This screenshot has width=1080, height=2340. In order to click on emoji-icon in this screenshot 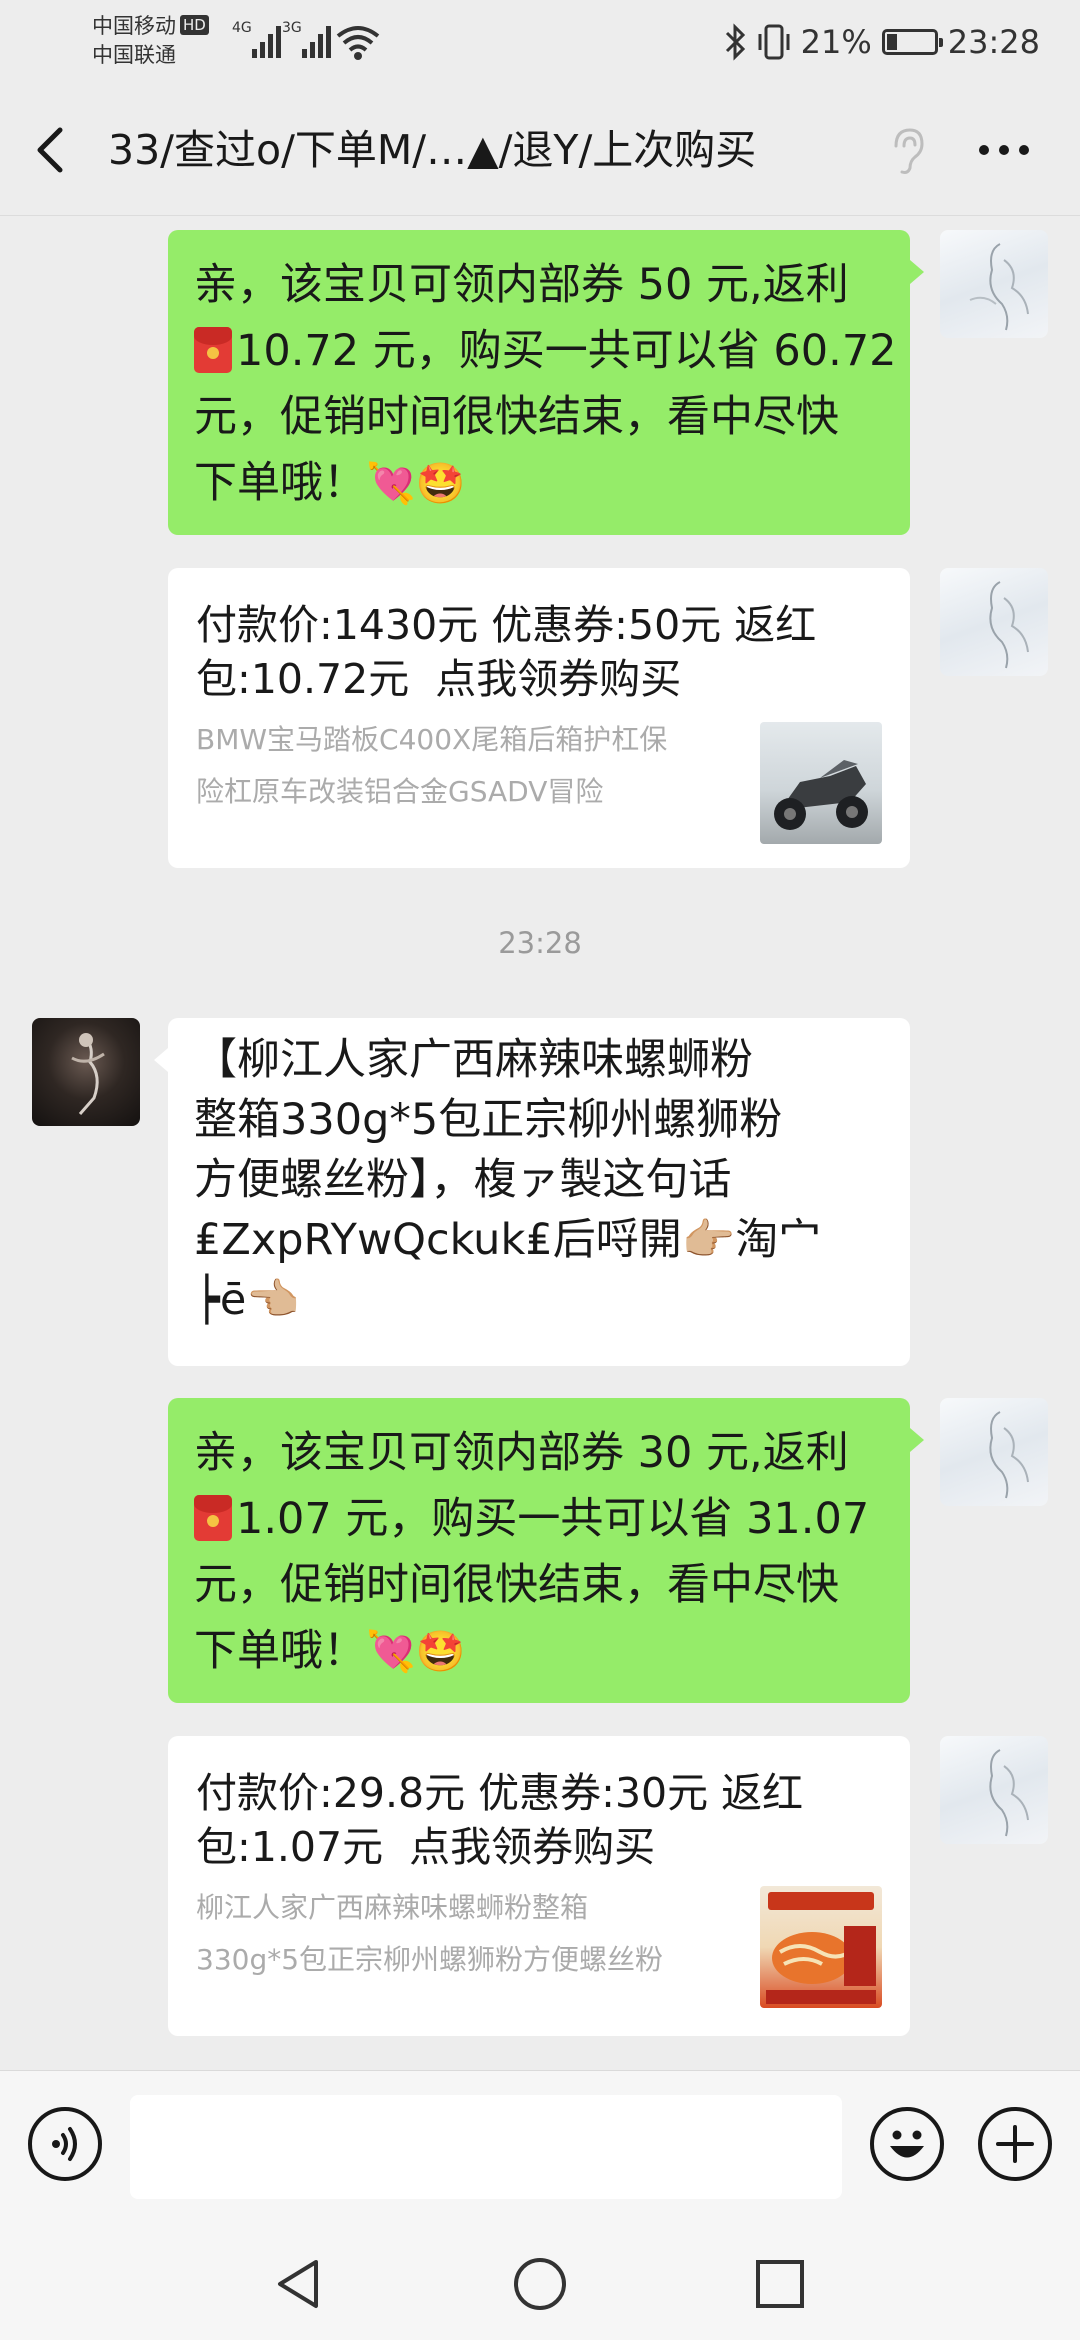, I will do `click(907, 2144)`.